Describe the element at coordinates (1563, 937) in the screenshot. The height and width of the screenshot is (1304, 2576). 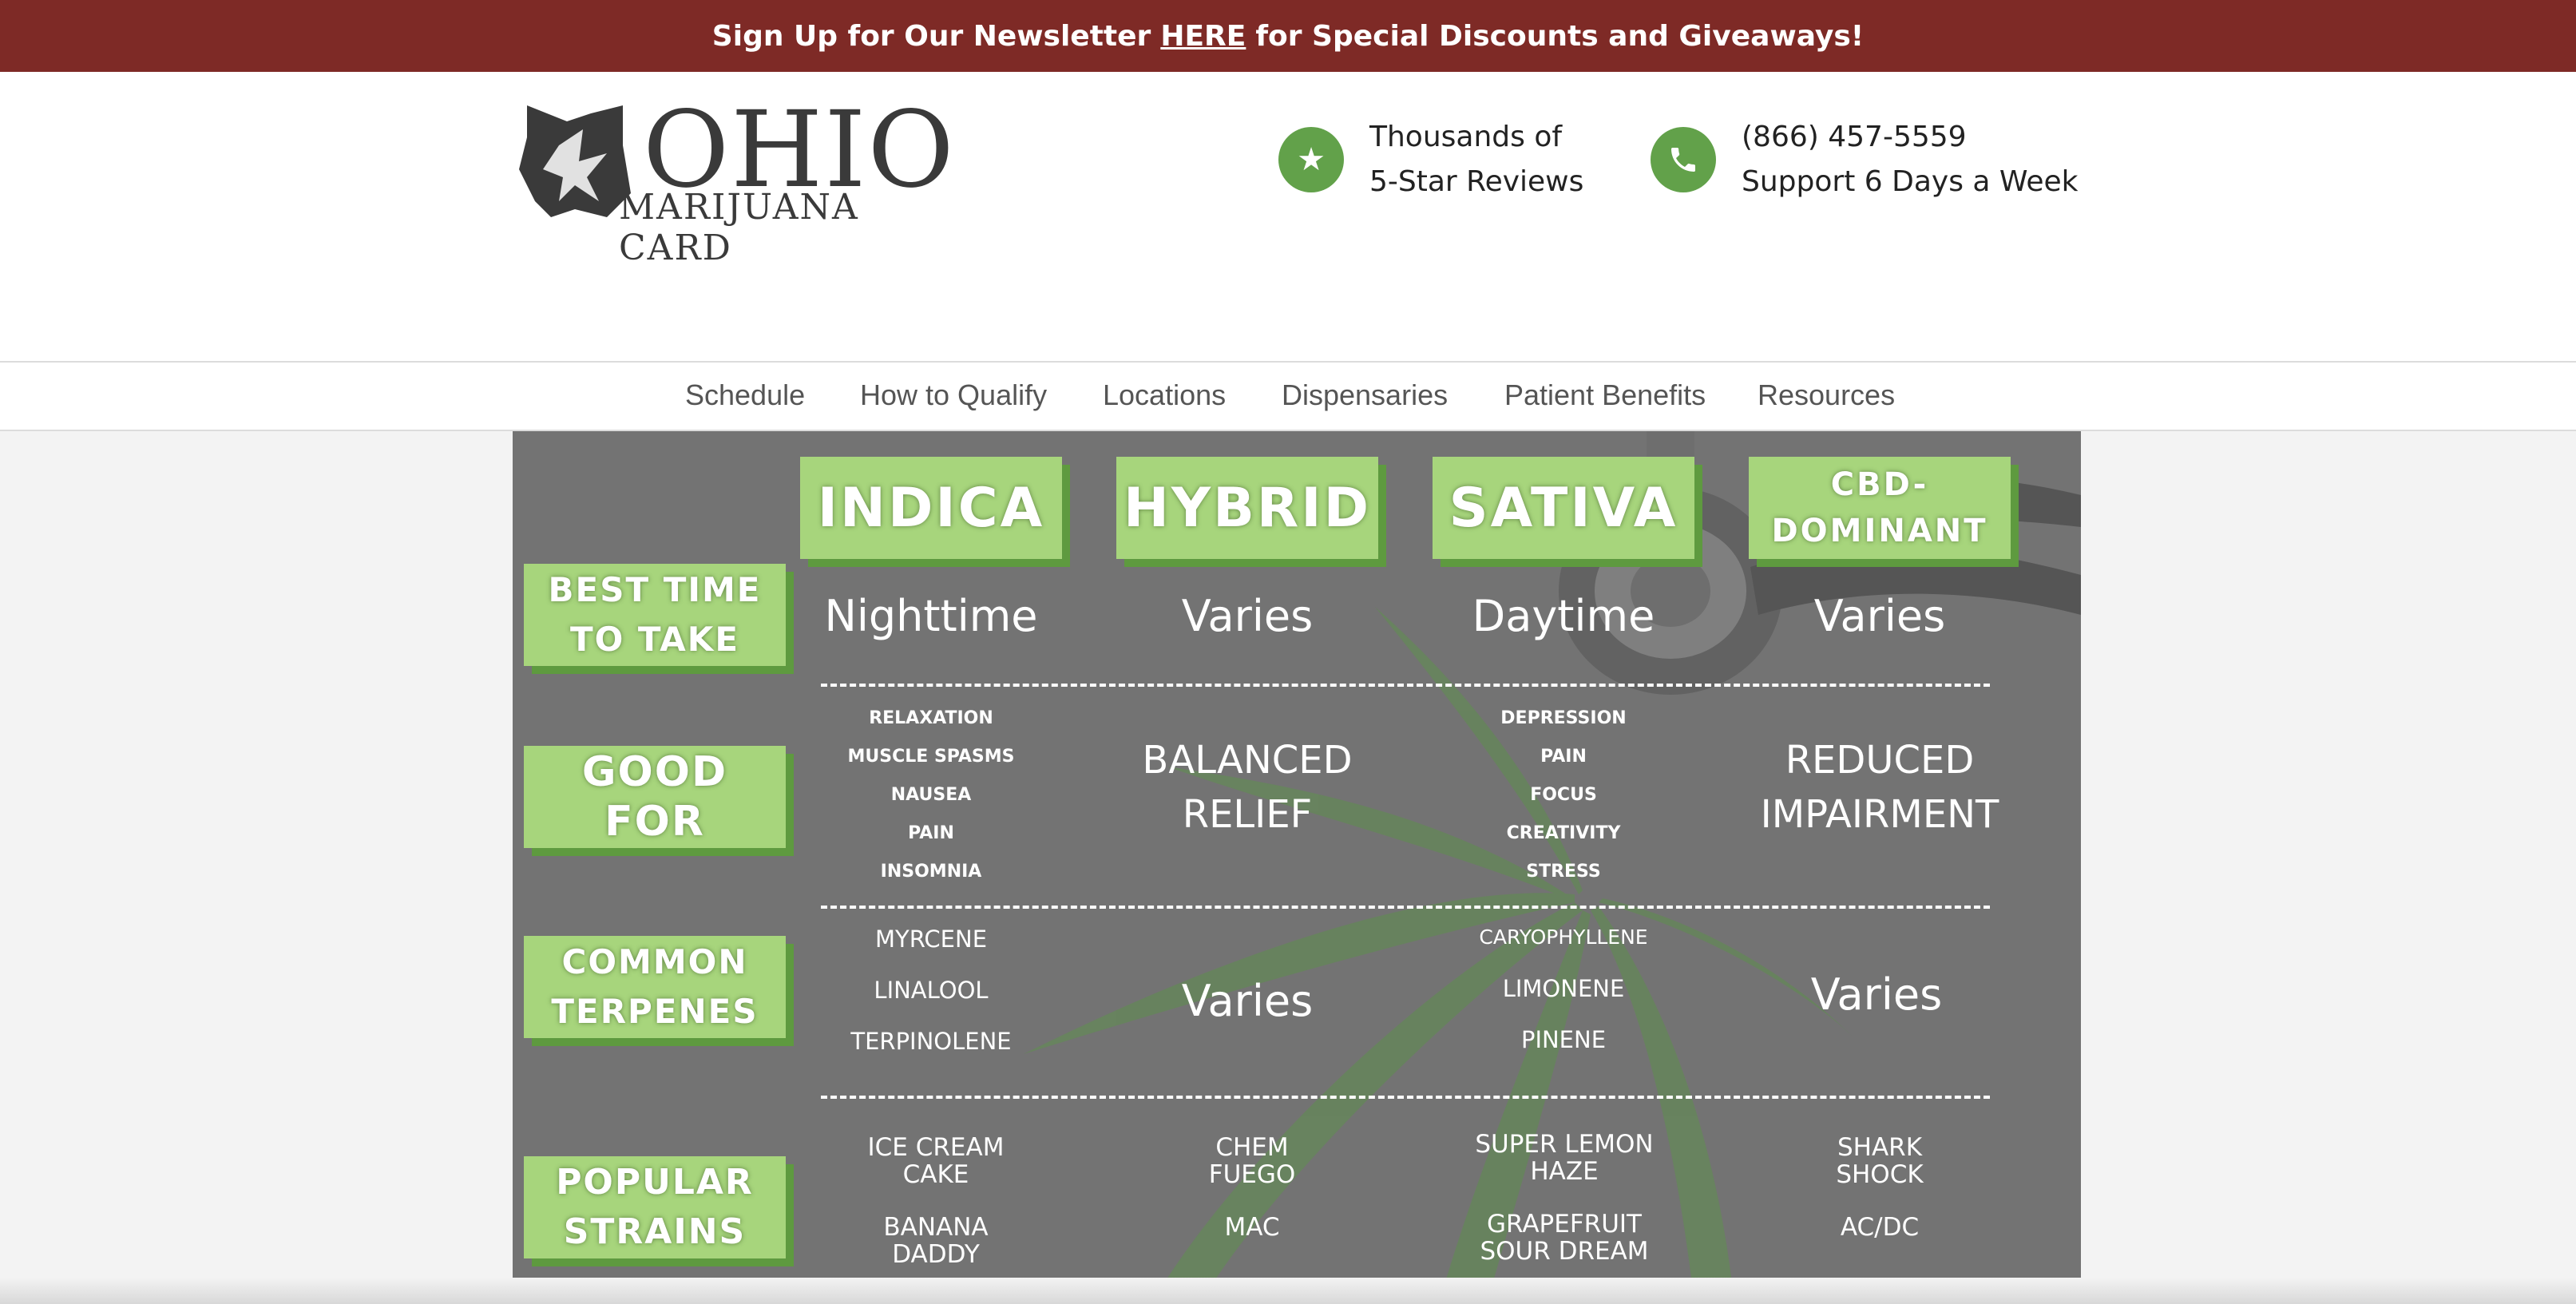
I see `list-item: CARYOPHYLLENE` at that location.